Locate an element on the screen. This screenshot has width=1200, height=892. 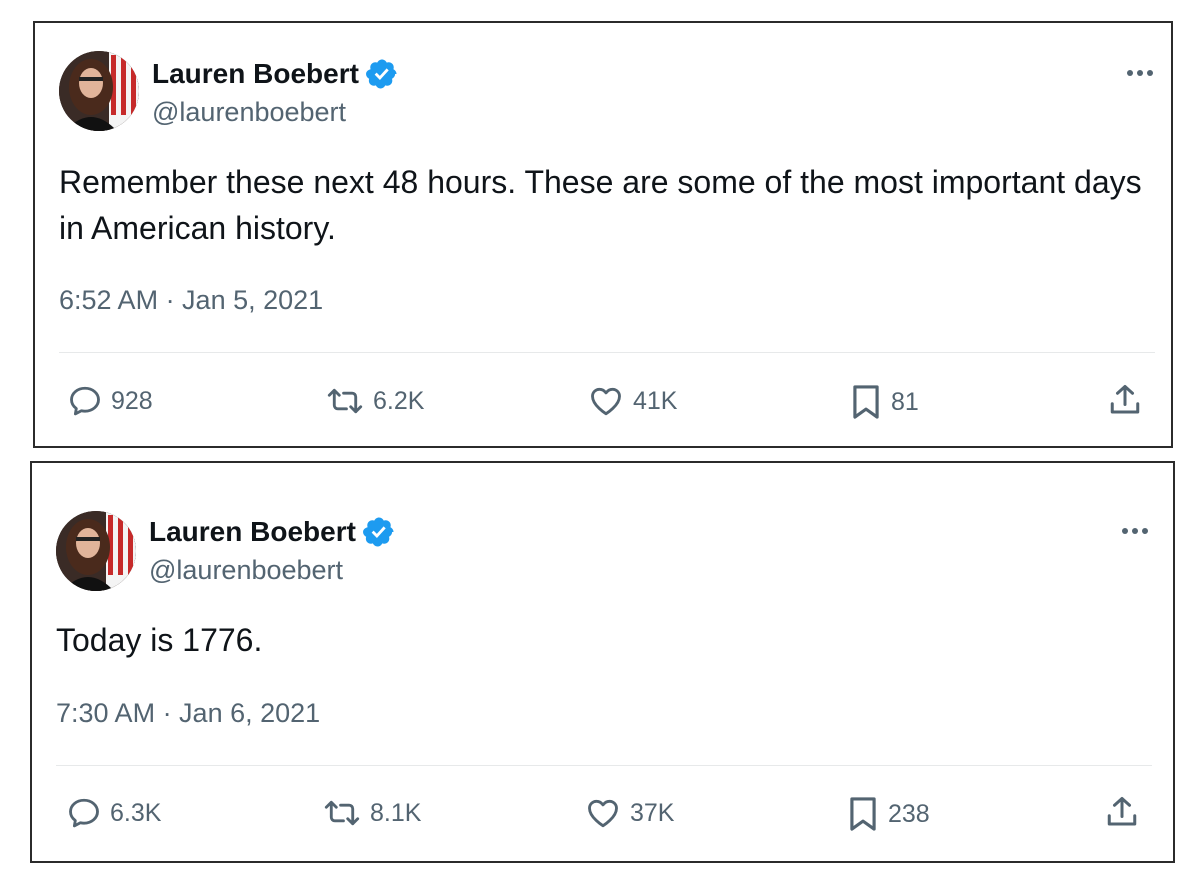
bookmark-button: 238 is located at coordinates (888, 814).